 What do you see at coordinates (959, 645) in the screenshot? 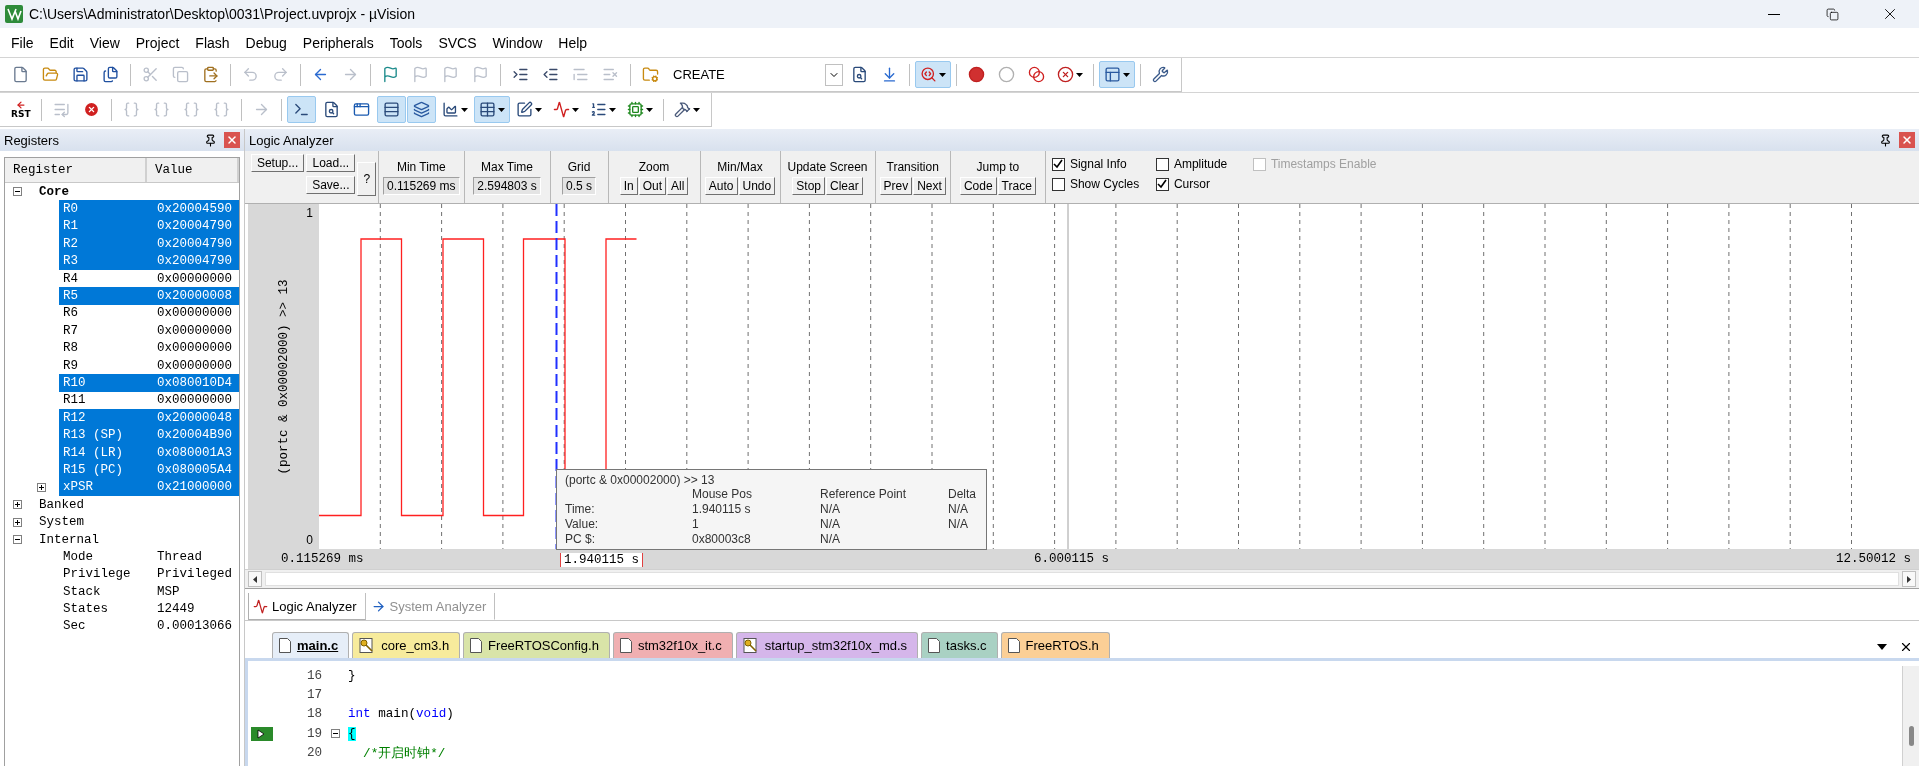
I see `file-tab: tasks.c` at bounding box center [959, 645].